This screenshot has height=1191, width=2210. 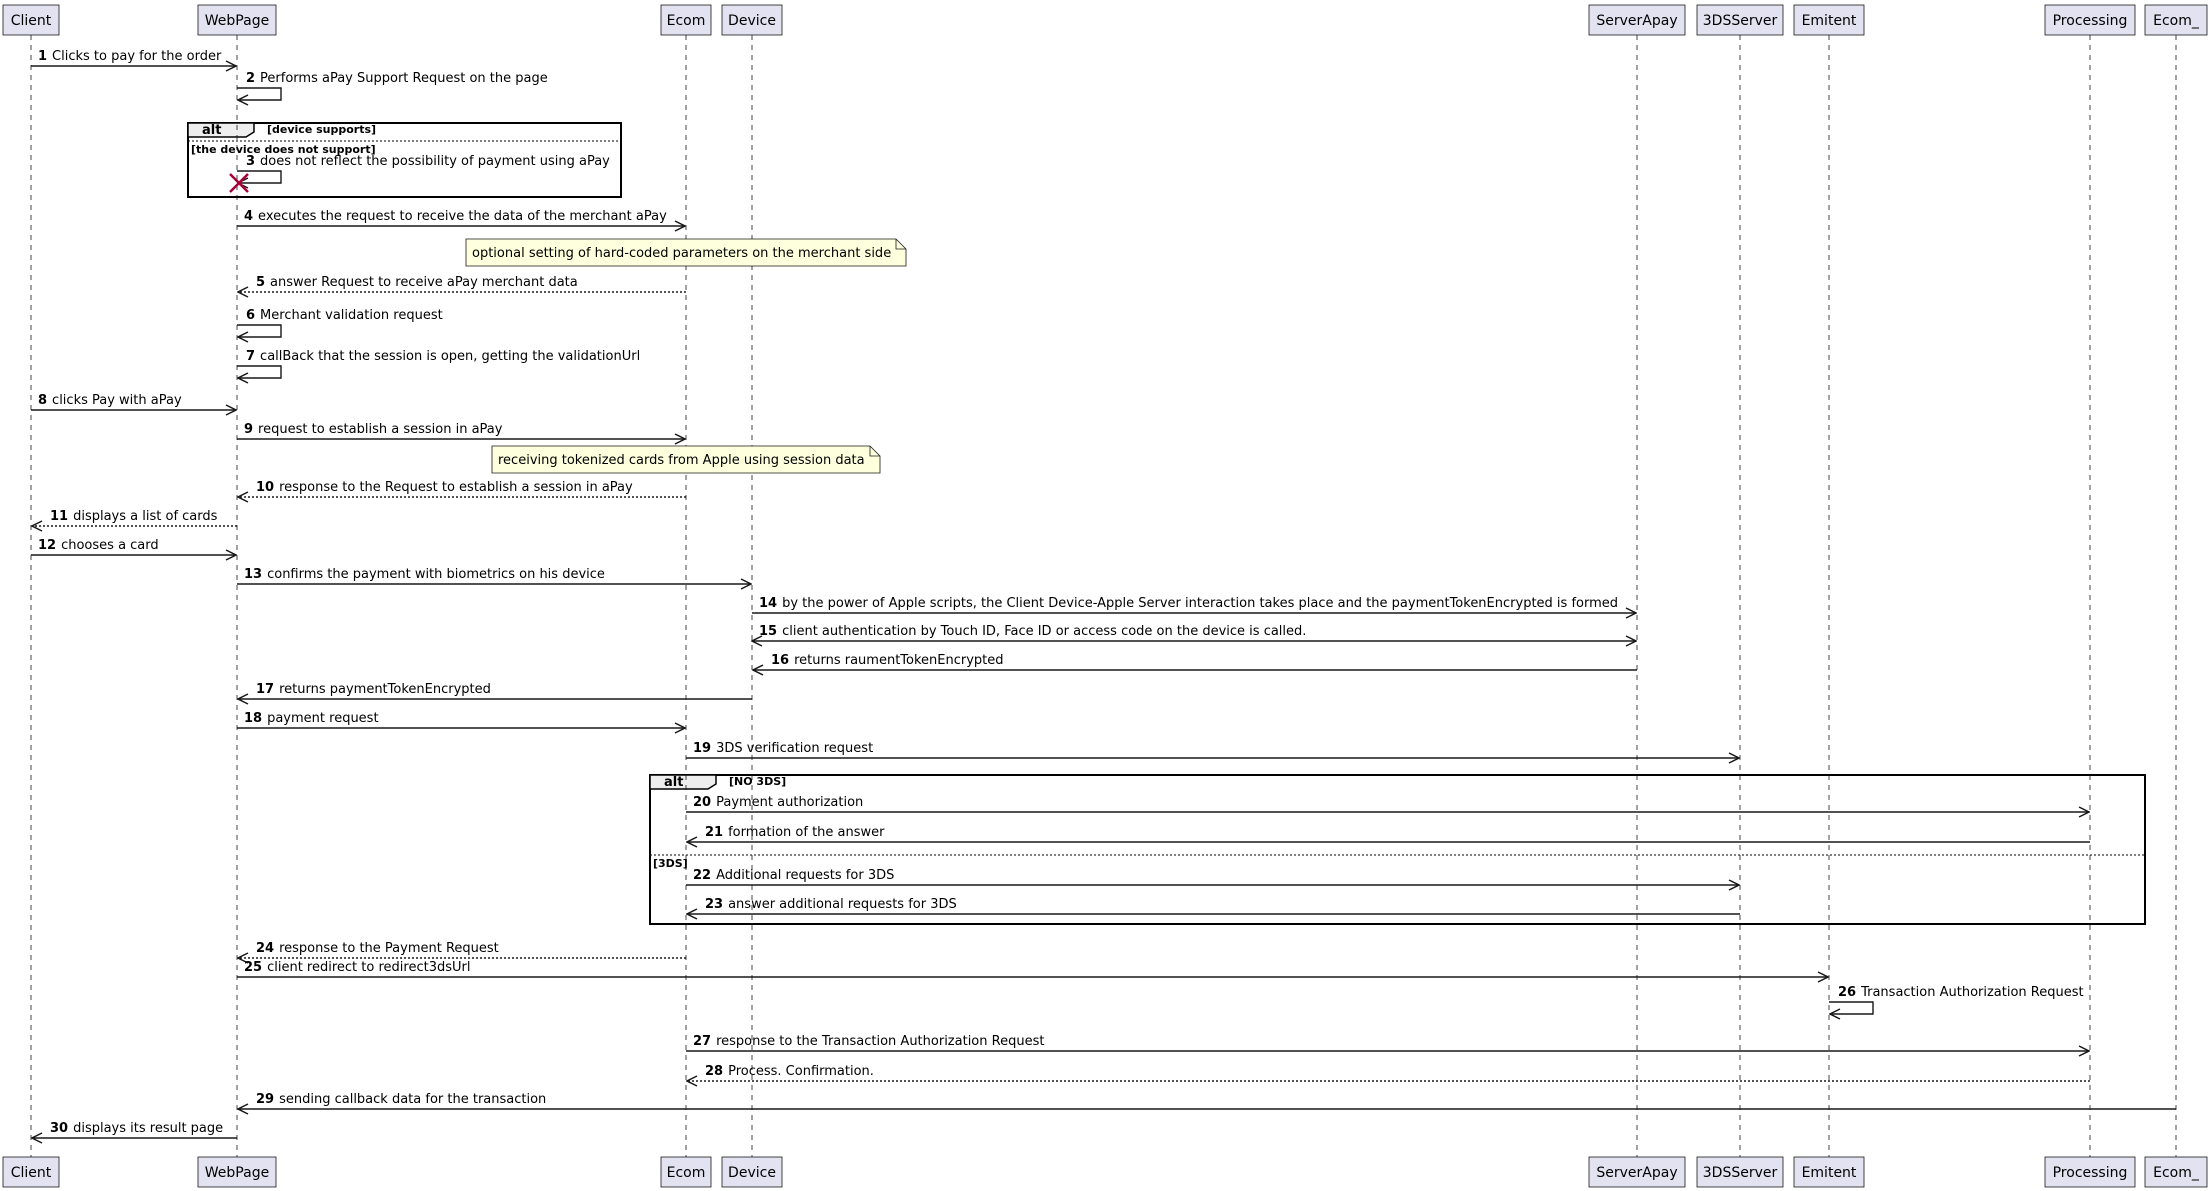 I want to click on participant-3dsserver-top: 3DSServer, so click(x=1740, y=20).